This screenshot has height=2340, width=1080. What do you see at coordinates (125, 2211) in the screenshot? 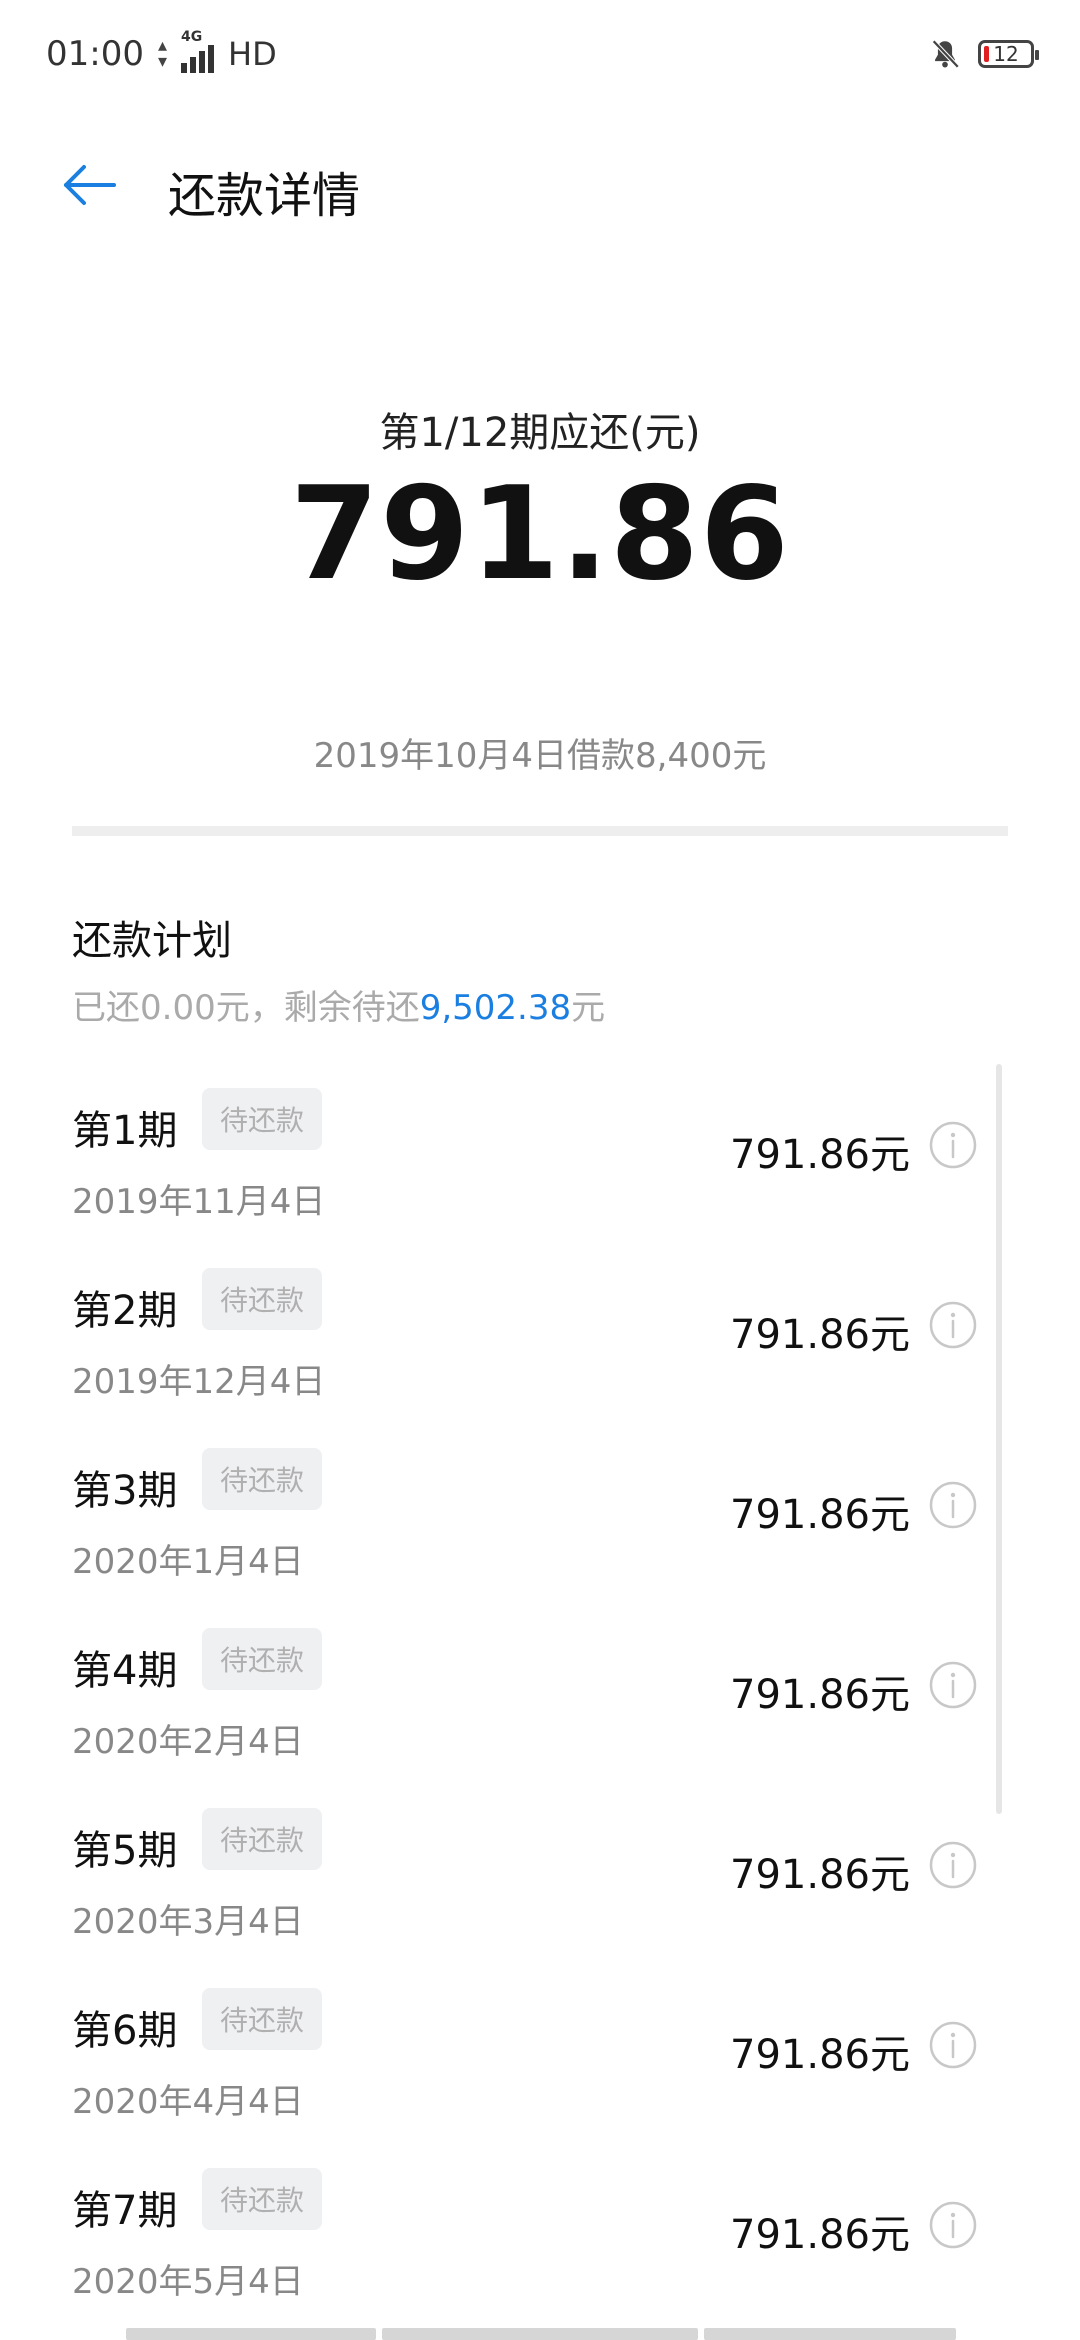
I see `period-name: 第7期` at bounding box center [125, 2211].